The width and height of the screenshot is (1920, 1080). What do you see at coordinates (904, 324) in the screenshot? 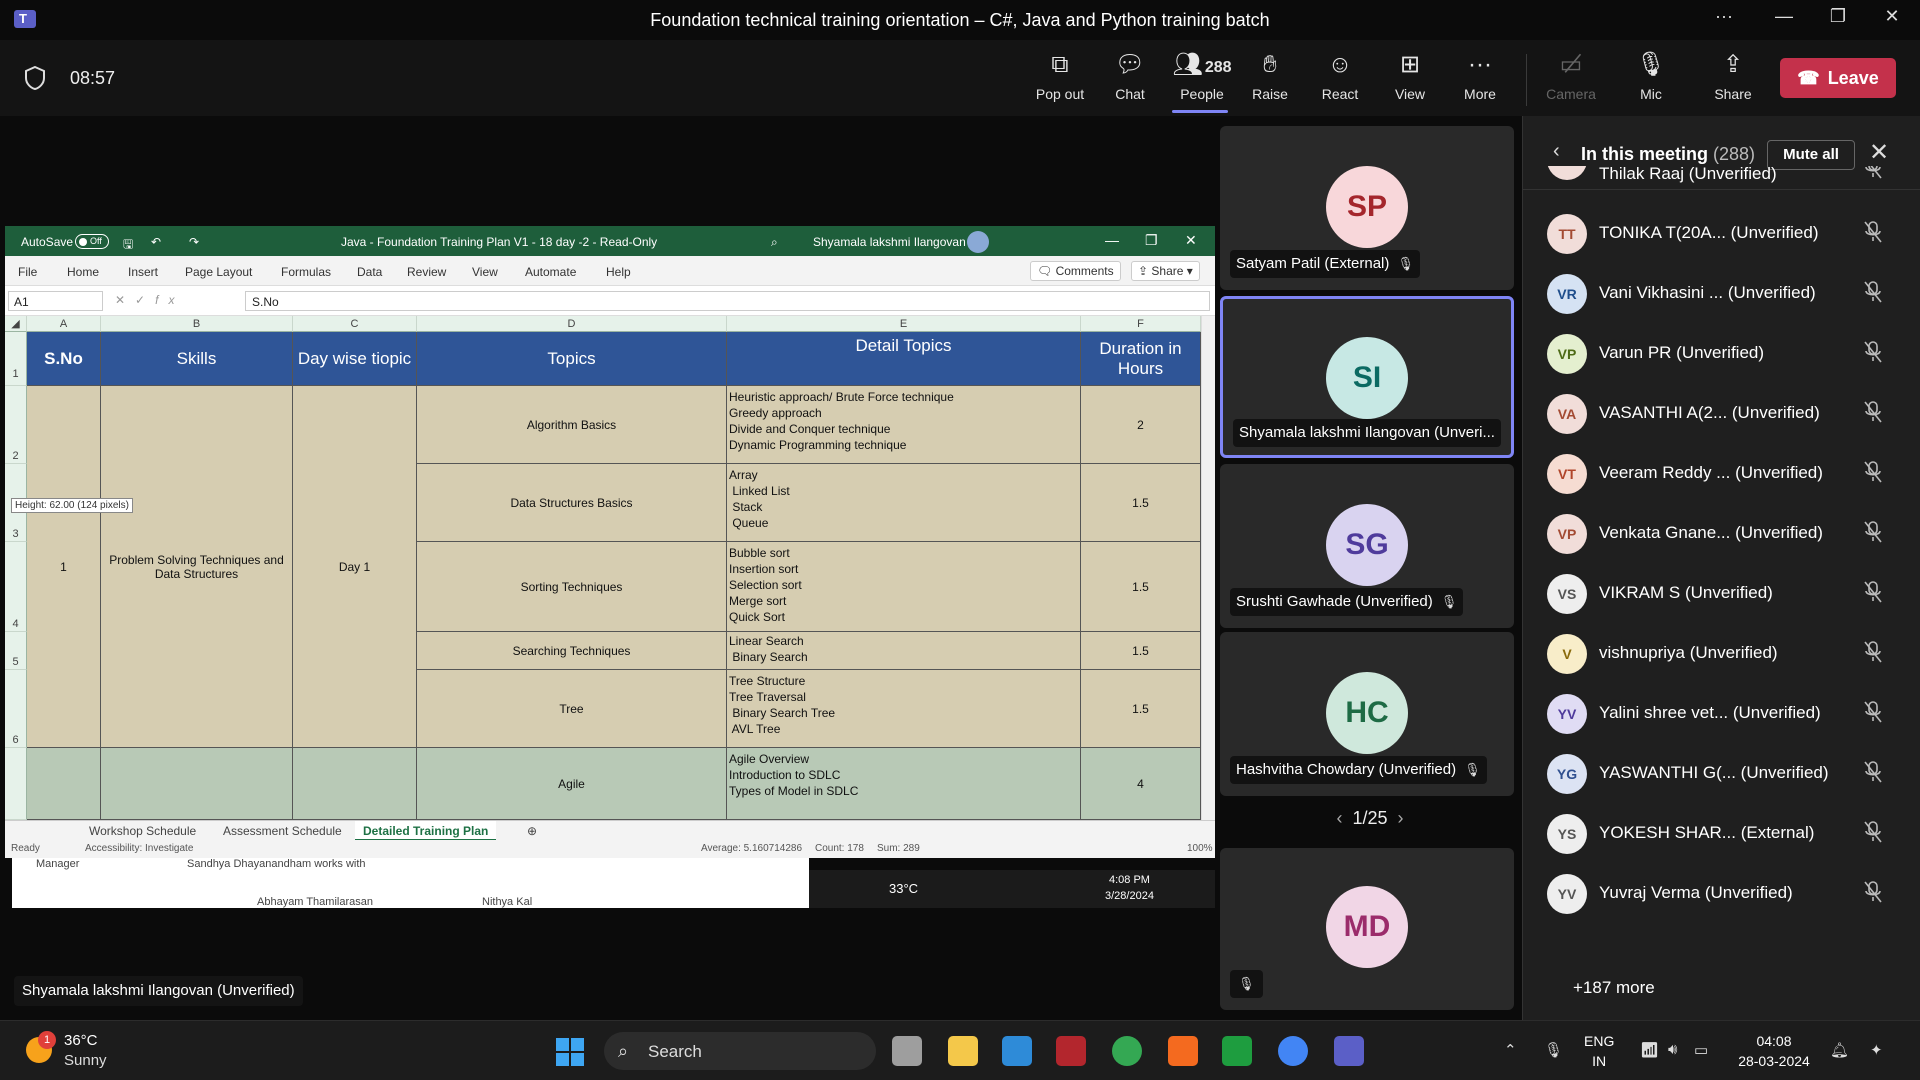
I see `column-header-e: E` at bounding box center [904, 324].